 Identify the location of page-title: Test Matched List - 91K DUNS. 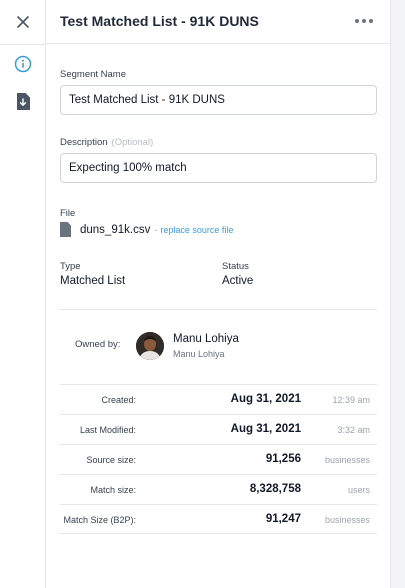
(159, 21).